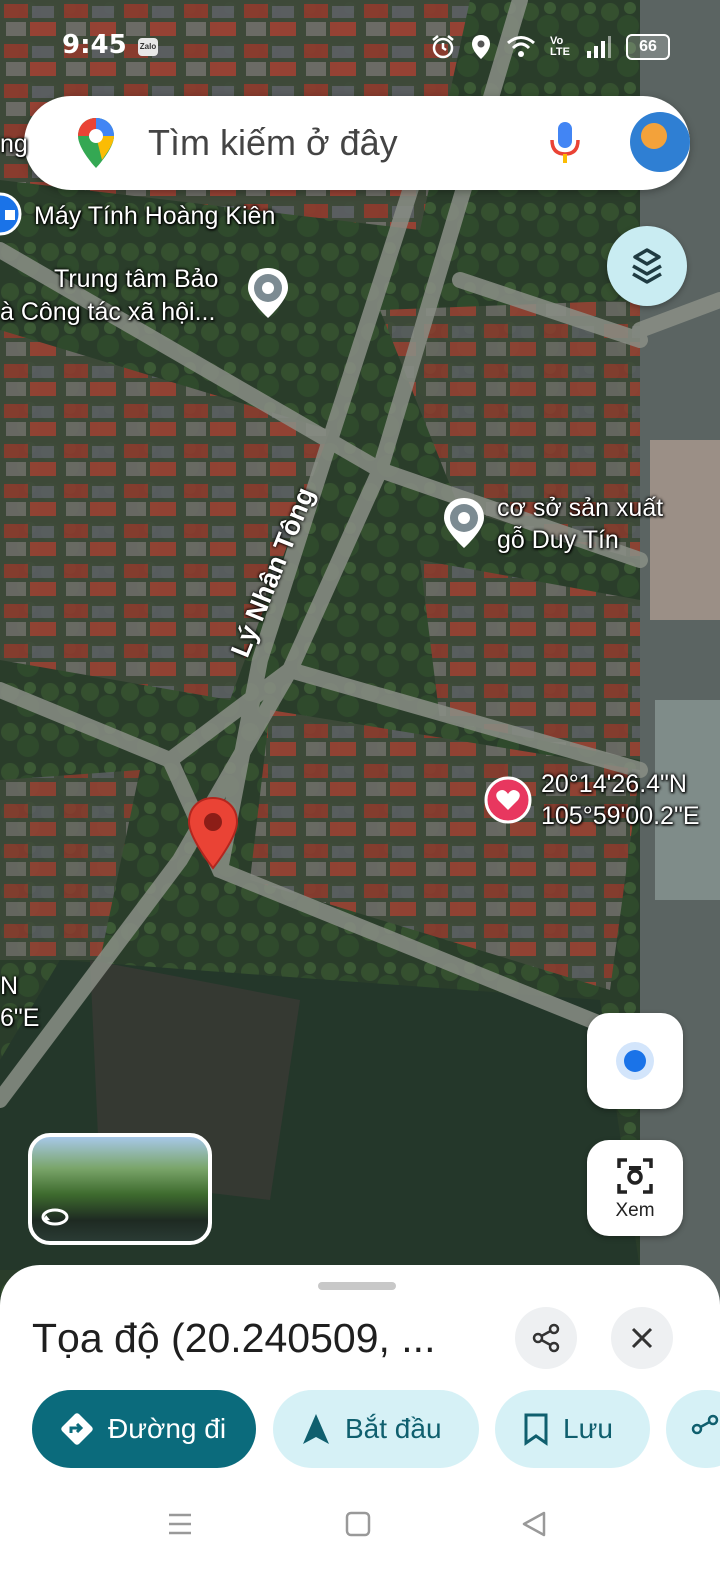  I want to click on close-icon, so click(642, 1338).